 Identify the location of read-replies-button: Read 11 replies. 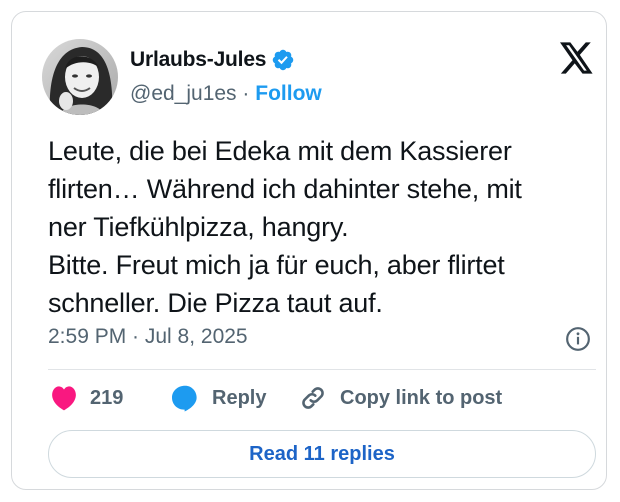
(322, 454).